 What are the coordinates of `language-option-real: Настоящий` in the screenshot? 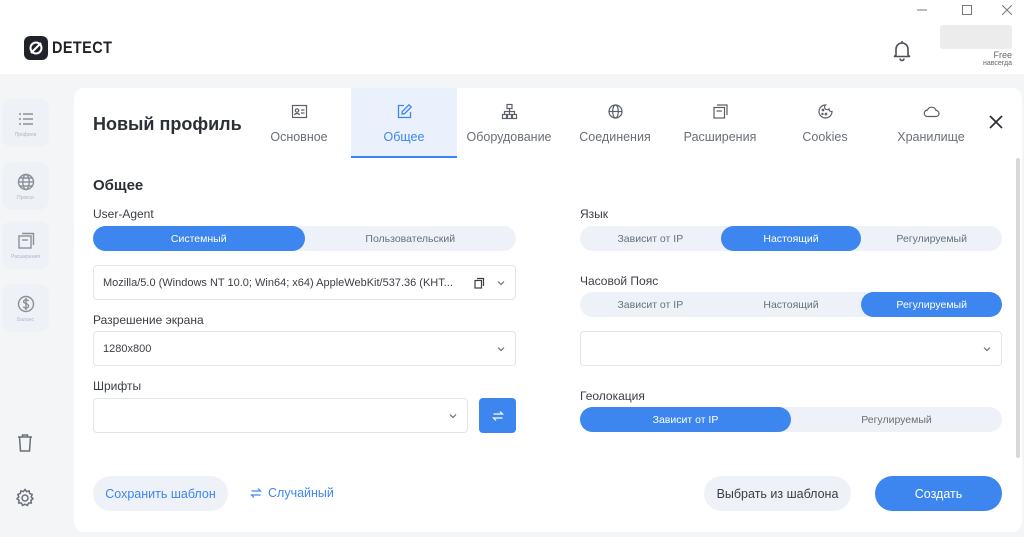 It's located at (791, 238).